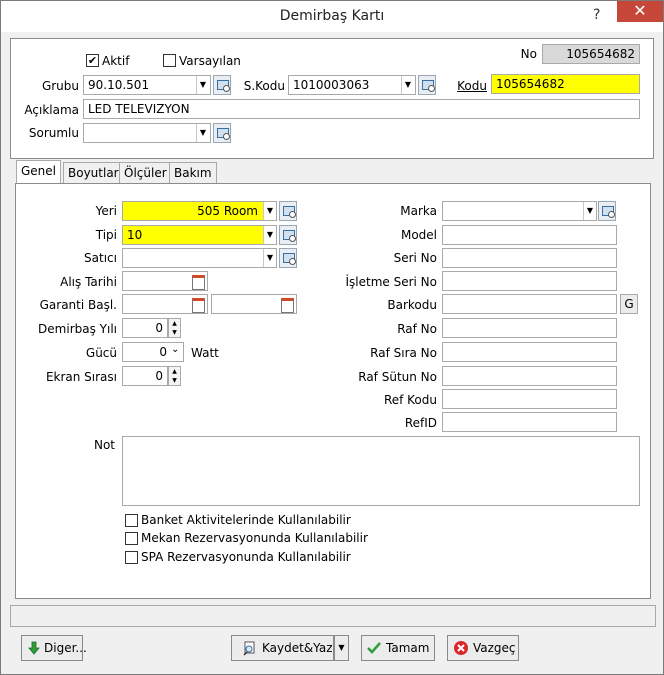 Image resolution: width=664 pixels, height=675 pixels. I want to click on title-bar: Demirbaş Kartı ? ✕, so click(332, 16).